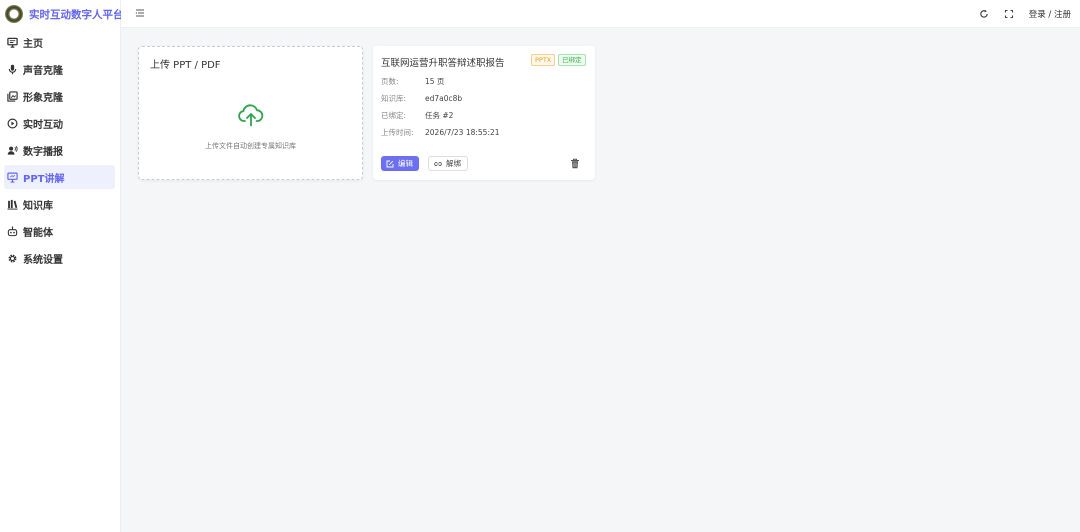  Describe the element at coordinates (43, 260) in the screenshot. I see `sidebar-item-label: 系统设置` at that location.